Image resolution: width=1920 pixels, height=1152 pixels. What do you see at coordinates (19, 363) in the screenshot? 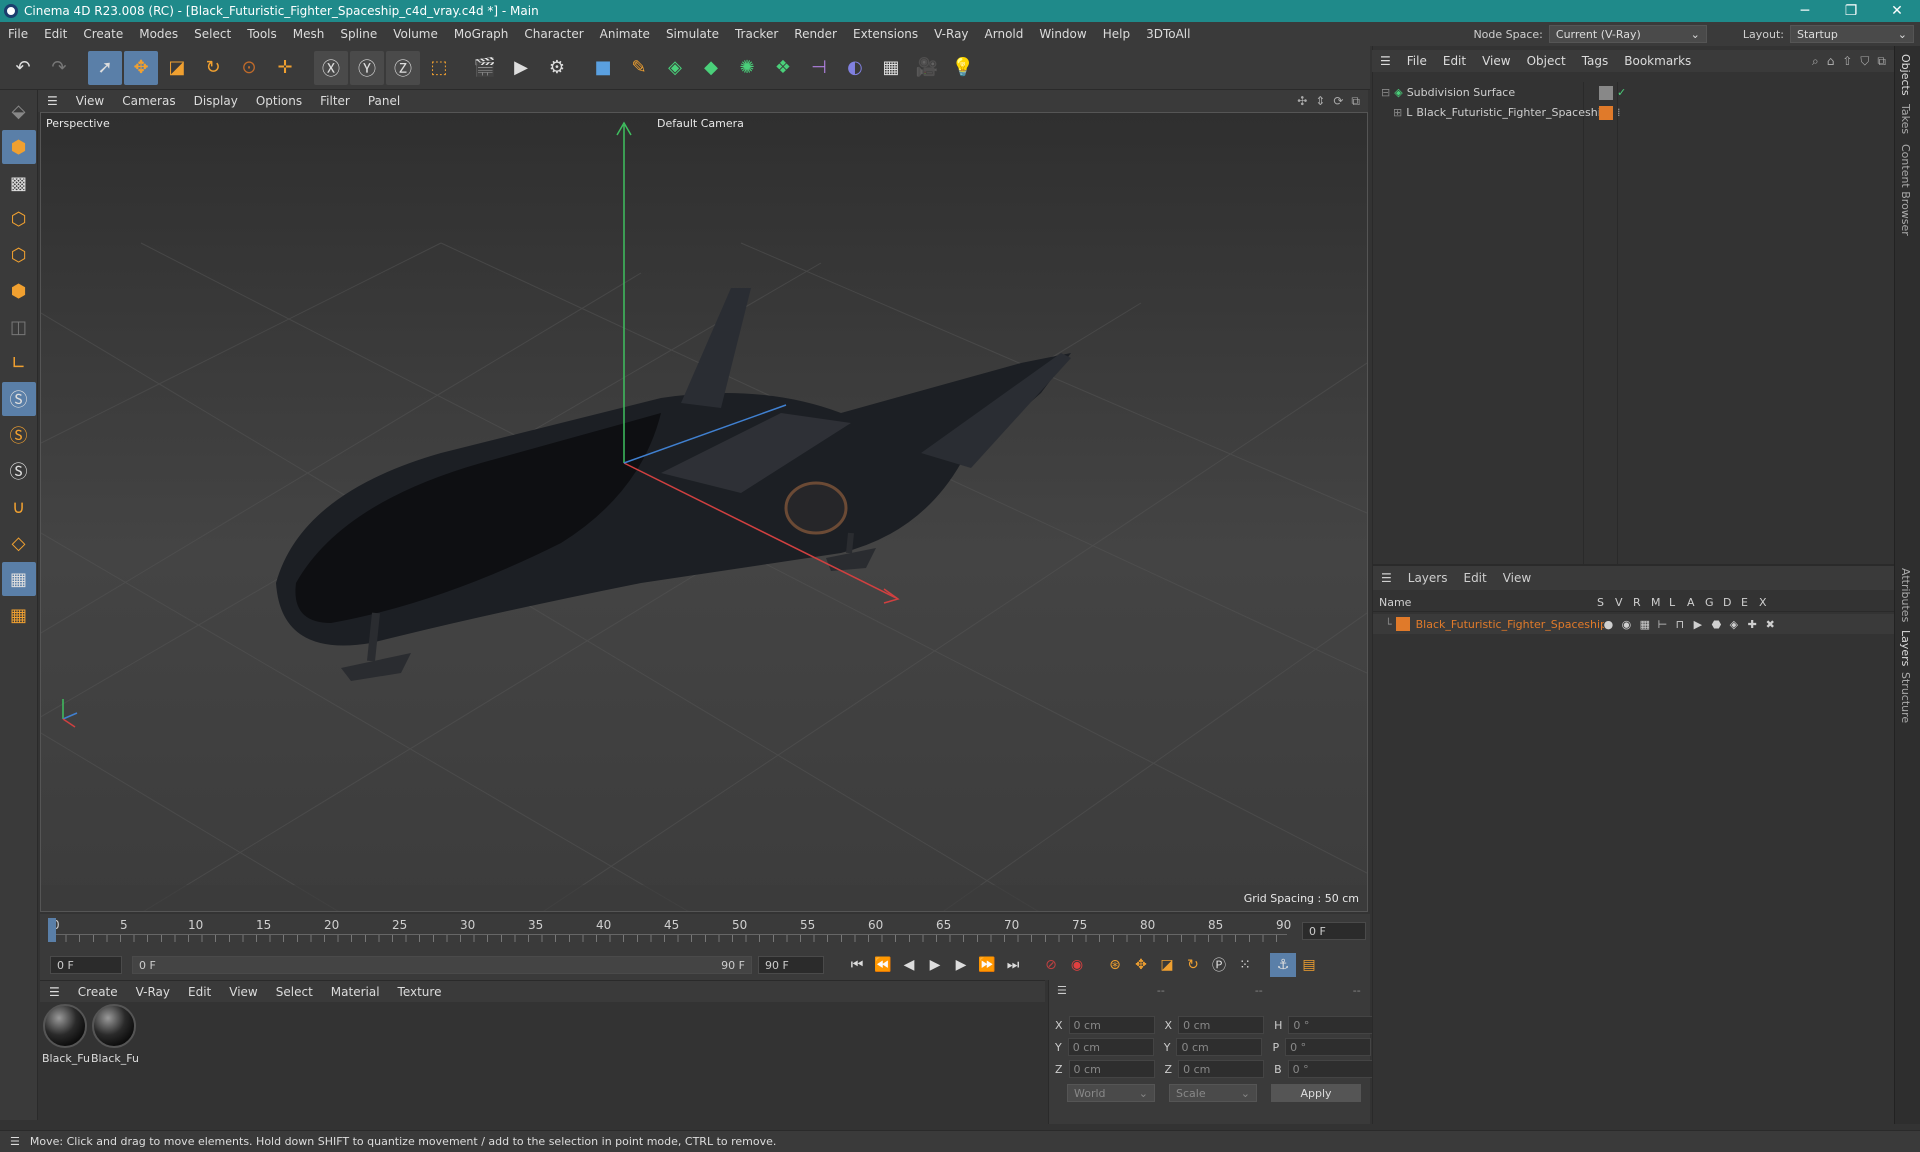
I see `axis-mode-icon: ∟` at bounding box center [19, 363].